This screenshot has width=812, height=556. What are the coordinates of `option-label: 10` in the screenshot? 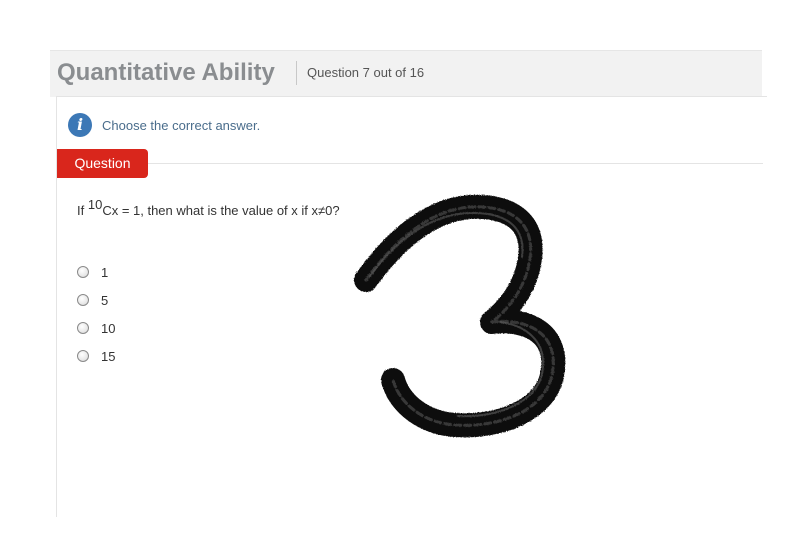 It's located at (108, 328).